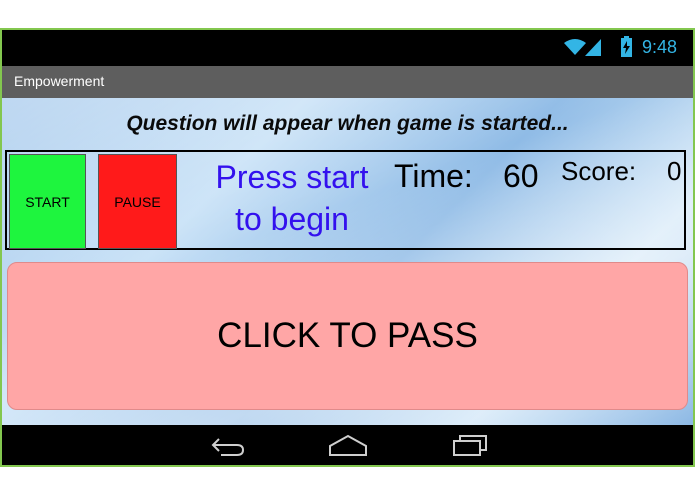 The width and height of the screenshot is (695, 494). Describe the element at coordinates (660, 47) in the screenshot. I see `status-time: 9:48` at that location.